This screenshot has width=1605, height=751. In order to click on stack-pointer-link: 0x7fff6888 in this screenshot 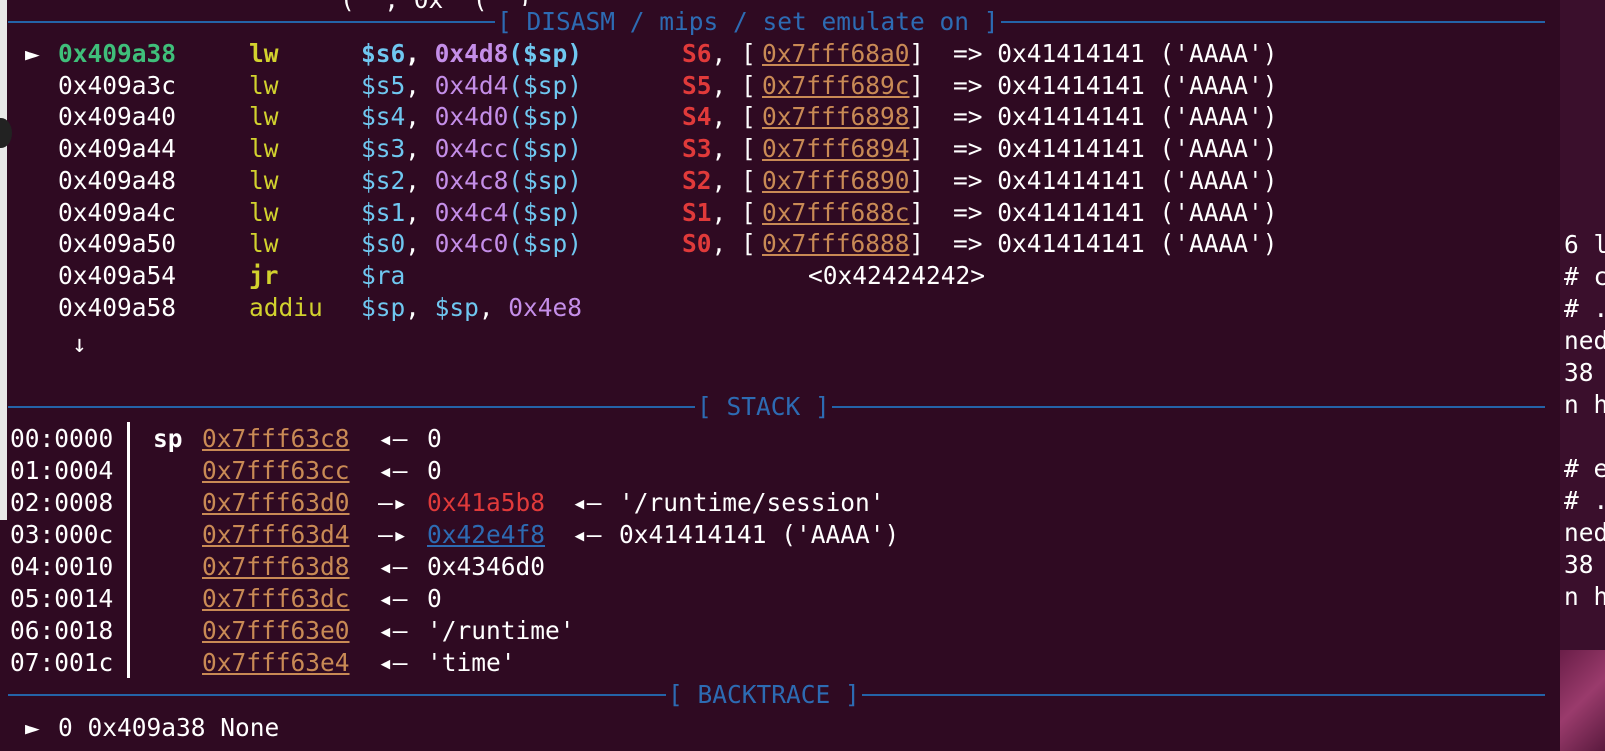, I will do `click(836, 244)`.